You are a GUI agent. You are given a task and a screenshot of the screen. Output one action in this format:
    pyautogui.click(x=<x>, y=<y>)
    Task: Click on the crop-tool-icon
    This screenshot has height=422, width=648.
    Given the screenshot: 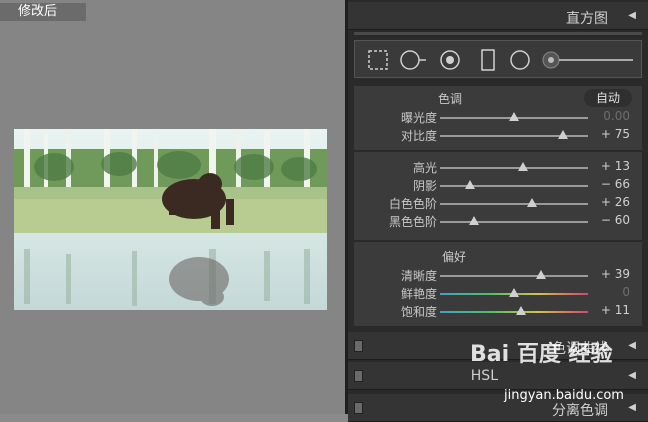 What is the action you would take?
    pyautogui.click(x=378, y=60)
    